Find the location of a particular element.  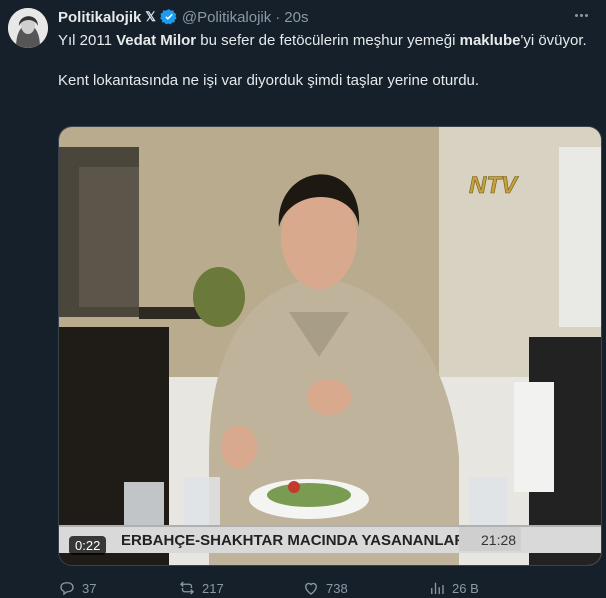

reply-count: 37 is located at coordinates (89, 588).